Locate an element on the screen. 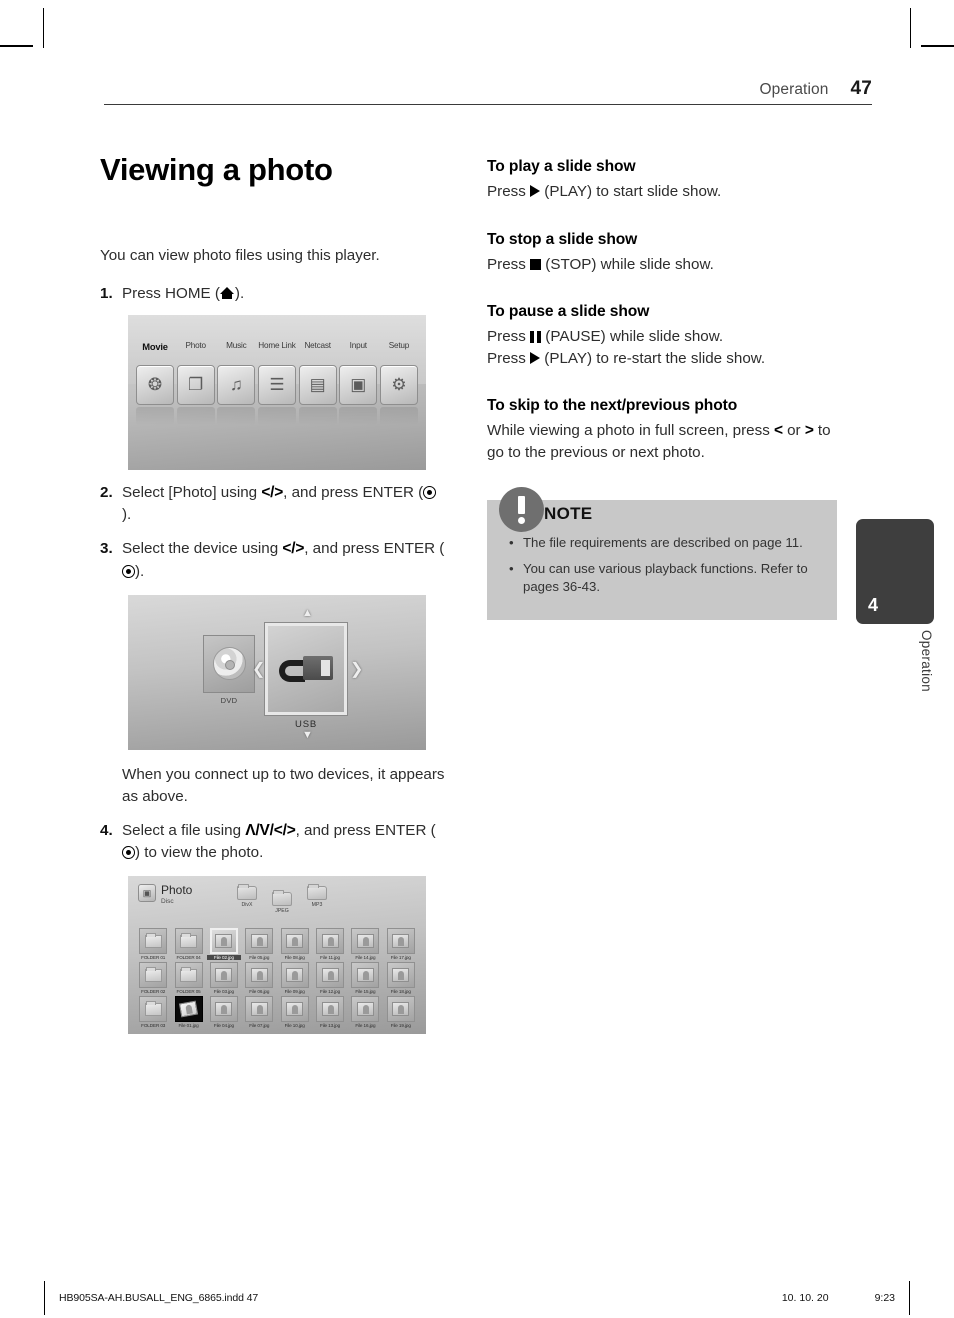 The height and width of the screenshot is (1318, 954). grid-item: File 09.jpg is located at coordinates (295, 978).